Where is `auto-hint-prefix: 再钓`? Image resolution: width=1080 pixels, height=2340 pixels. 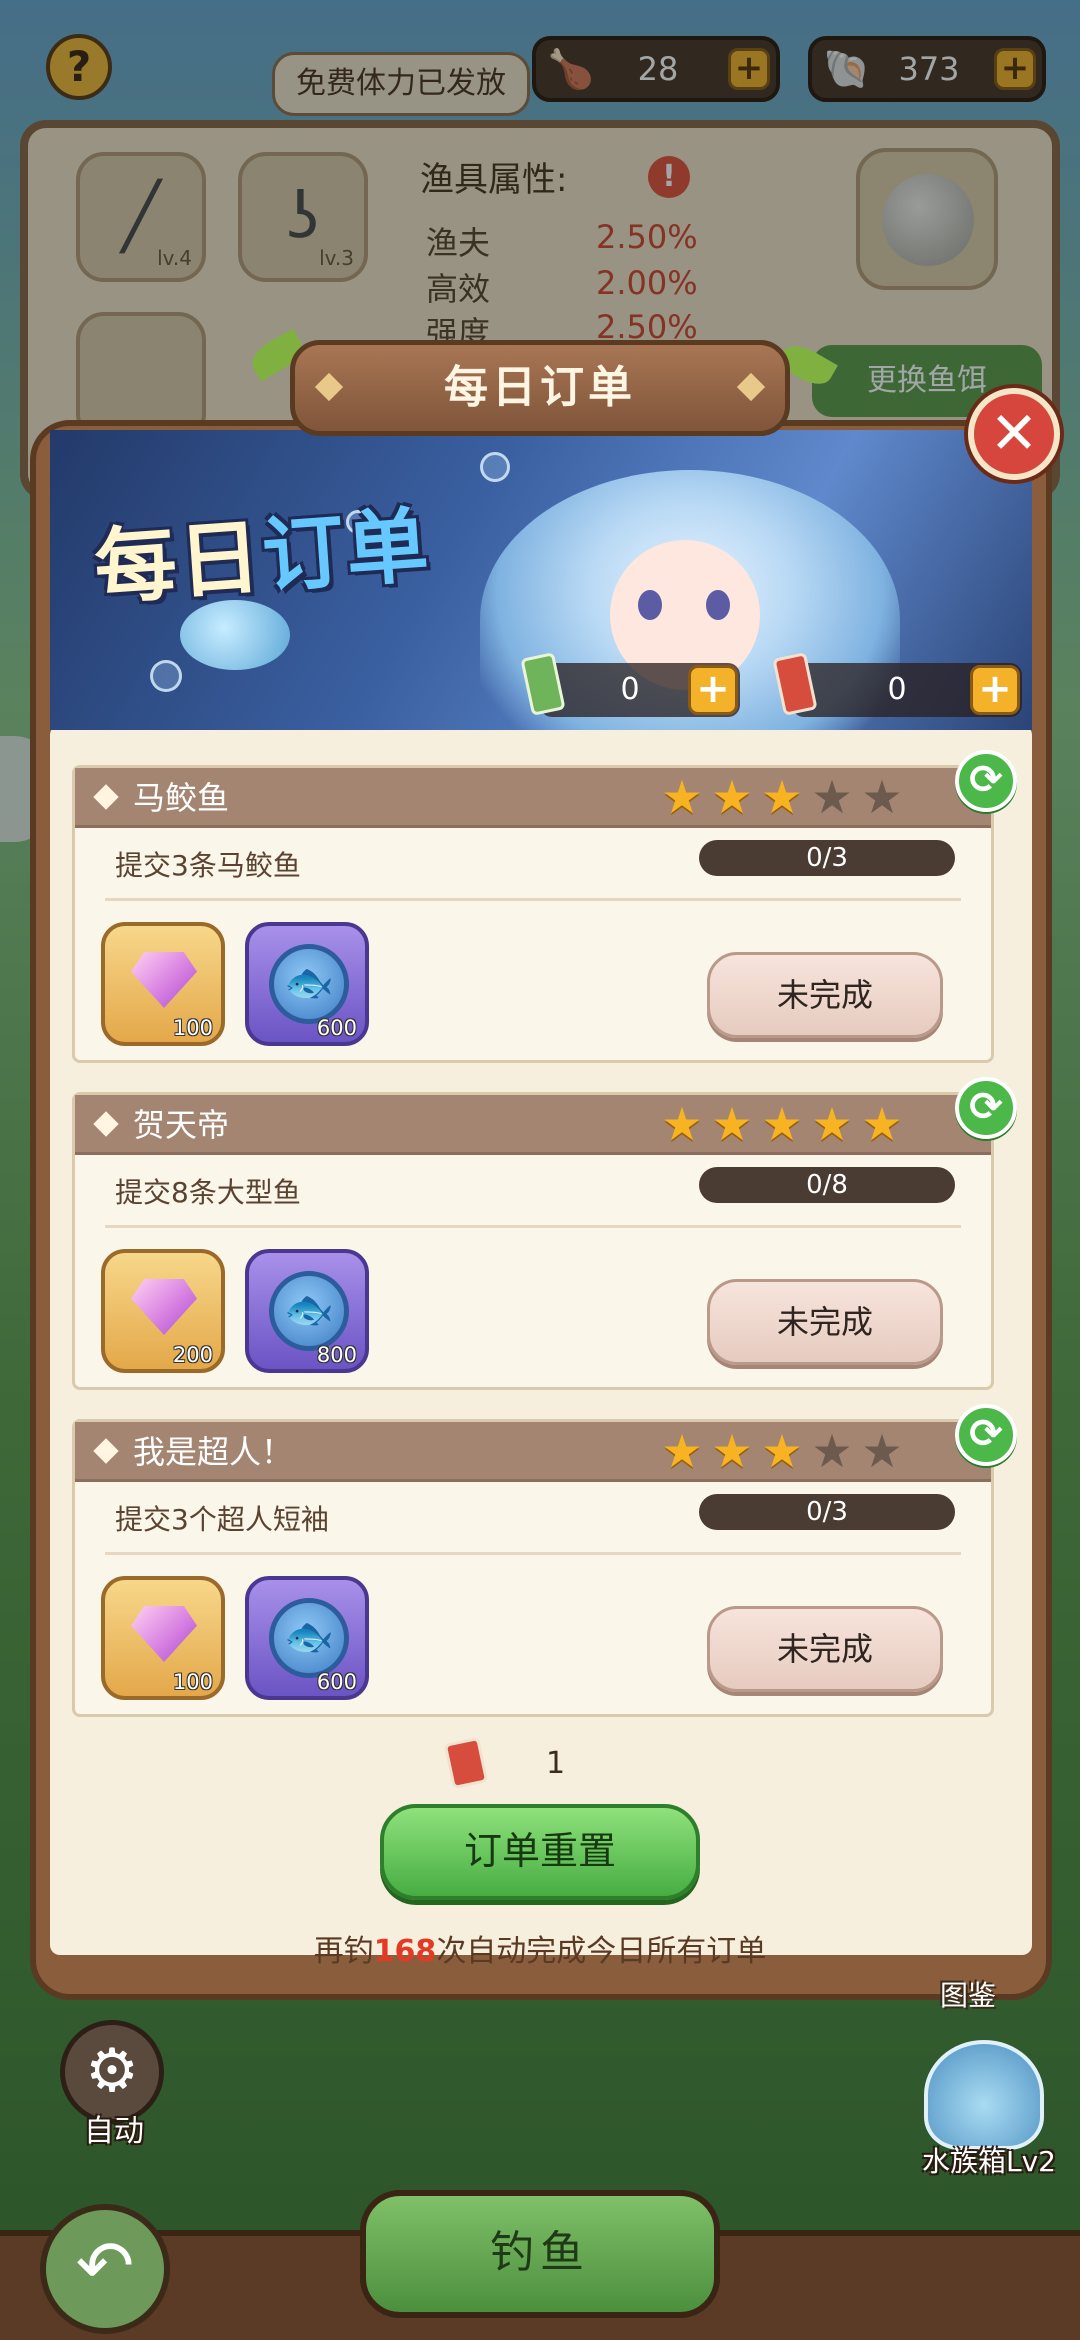
auto-hint-prefix: 再钓 is located at coordinates (343, 1951).